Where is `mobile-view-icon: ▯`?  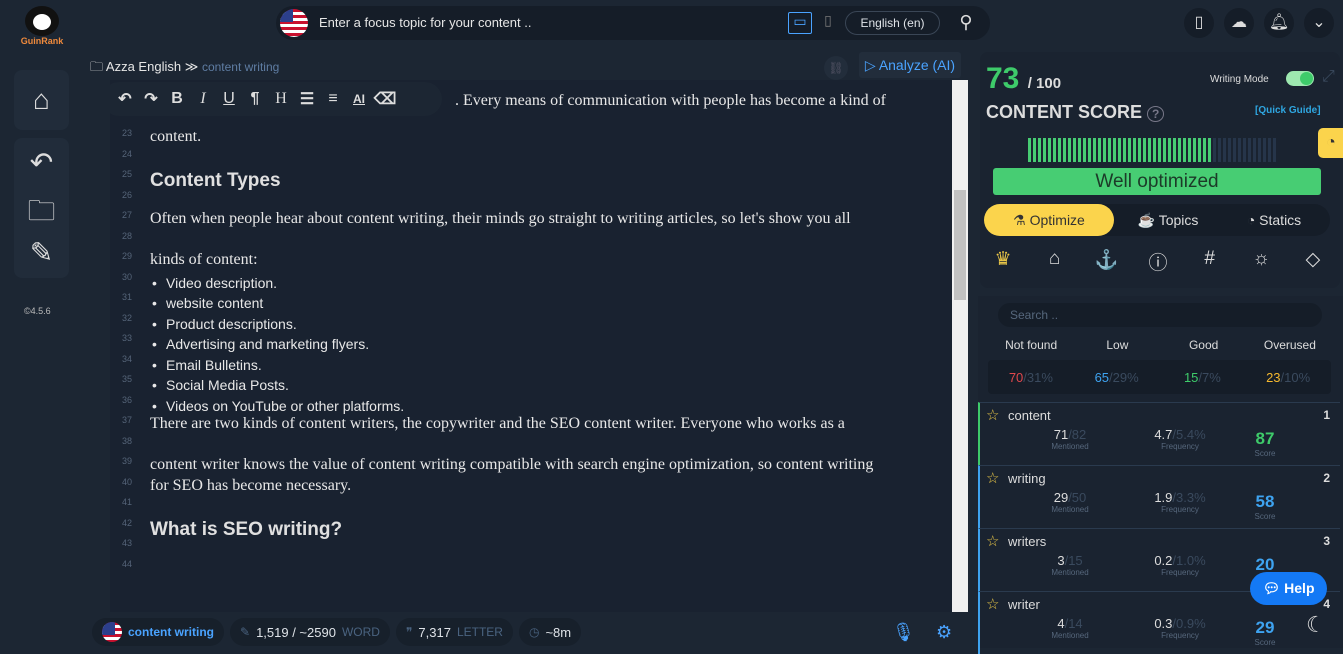
mobile-view-icon: ▯ is located at coordinates (828, 23).